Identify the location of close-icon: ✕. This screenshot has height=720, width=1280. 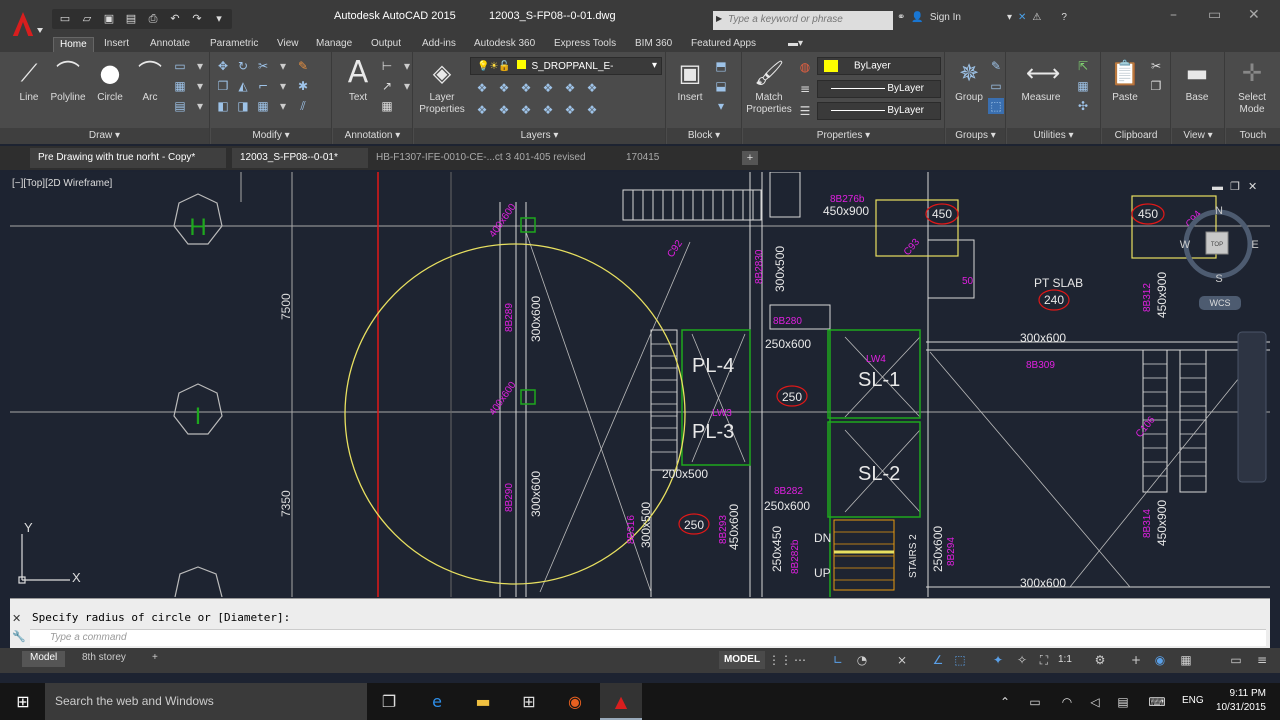
(16, 618).